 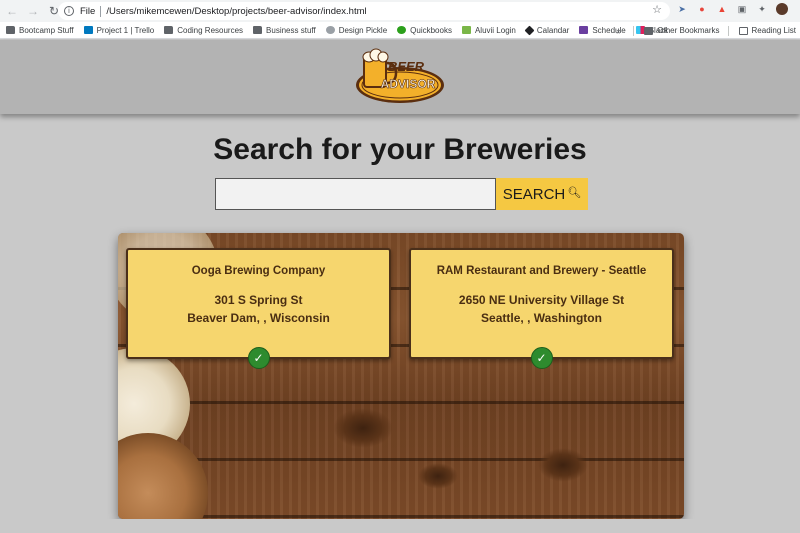 I want to click on bookmarks-overflow-icon: », so click(x=618, y=31).